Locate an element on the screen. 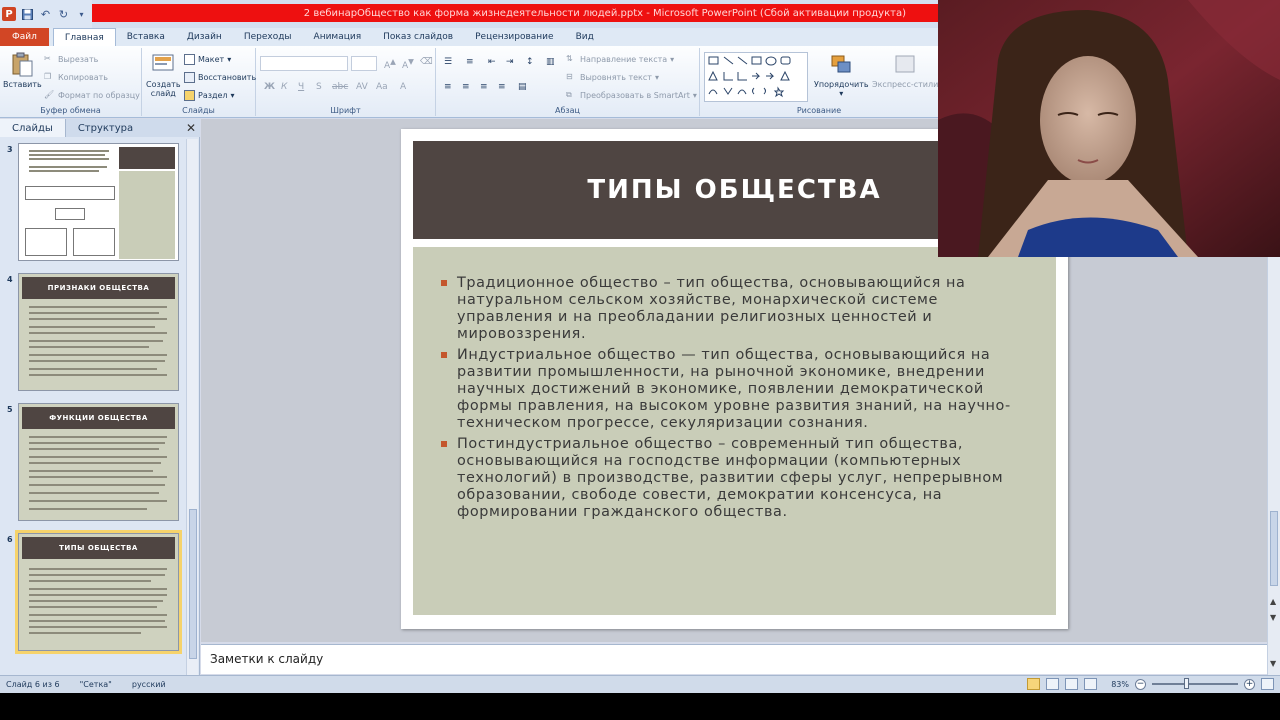  clipboard-group-label: Буфер обмена is located at coordinates (70, 110).